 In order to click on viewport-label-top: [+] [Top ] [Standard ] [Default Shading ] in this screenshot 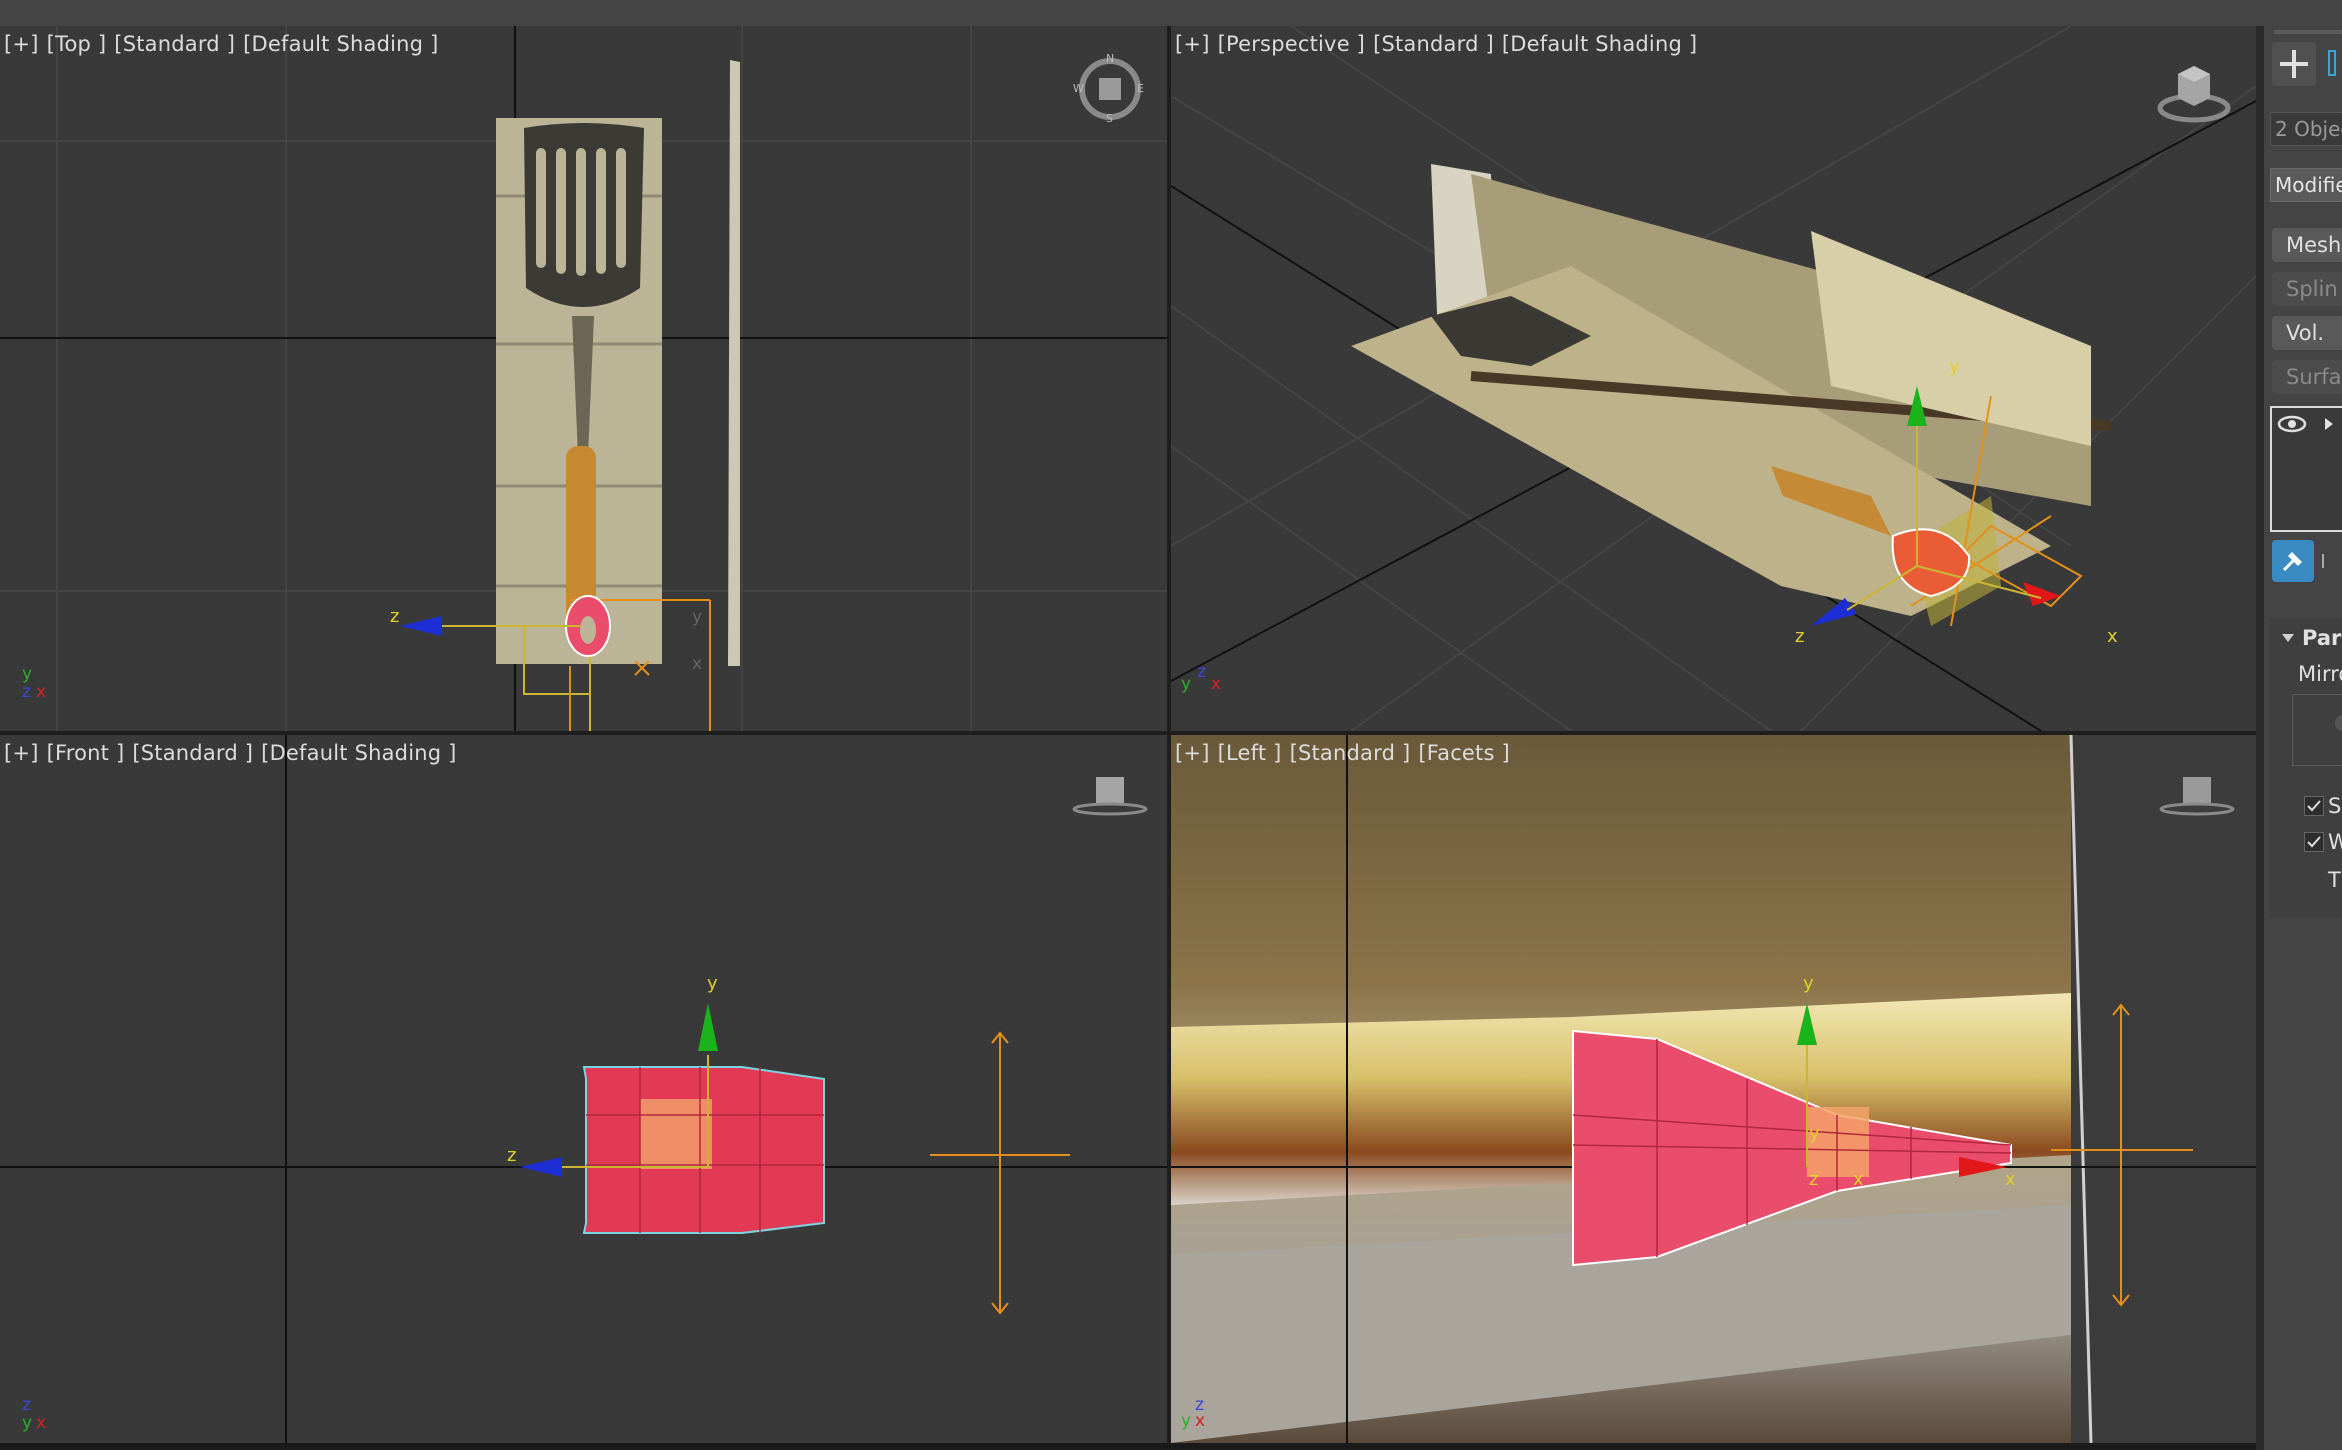, I will do `click(225, 44)`.